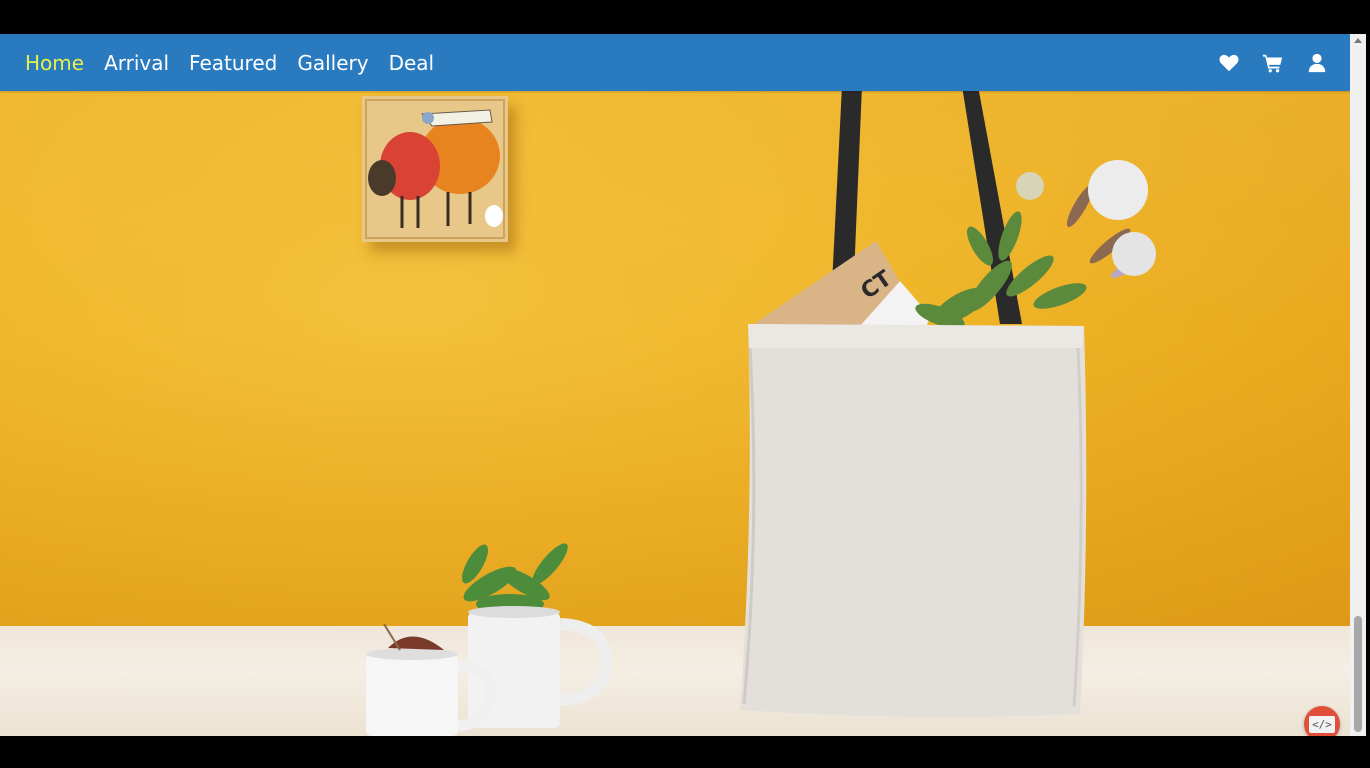 This screenshot has height=768, width=1370. I want to click on heart-icon, so click(1229, 63).